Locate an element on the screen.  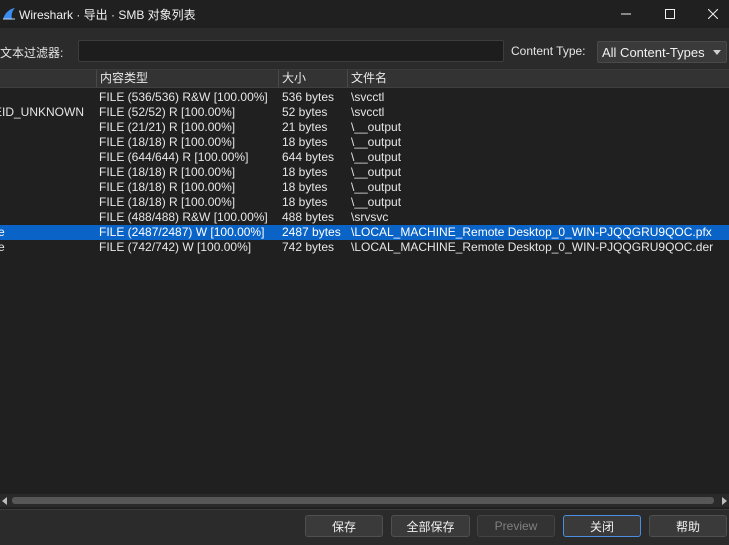
preview-button: Preview is located at coordinates (516, 526).